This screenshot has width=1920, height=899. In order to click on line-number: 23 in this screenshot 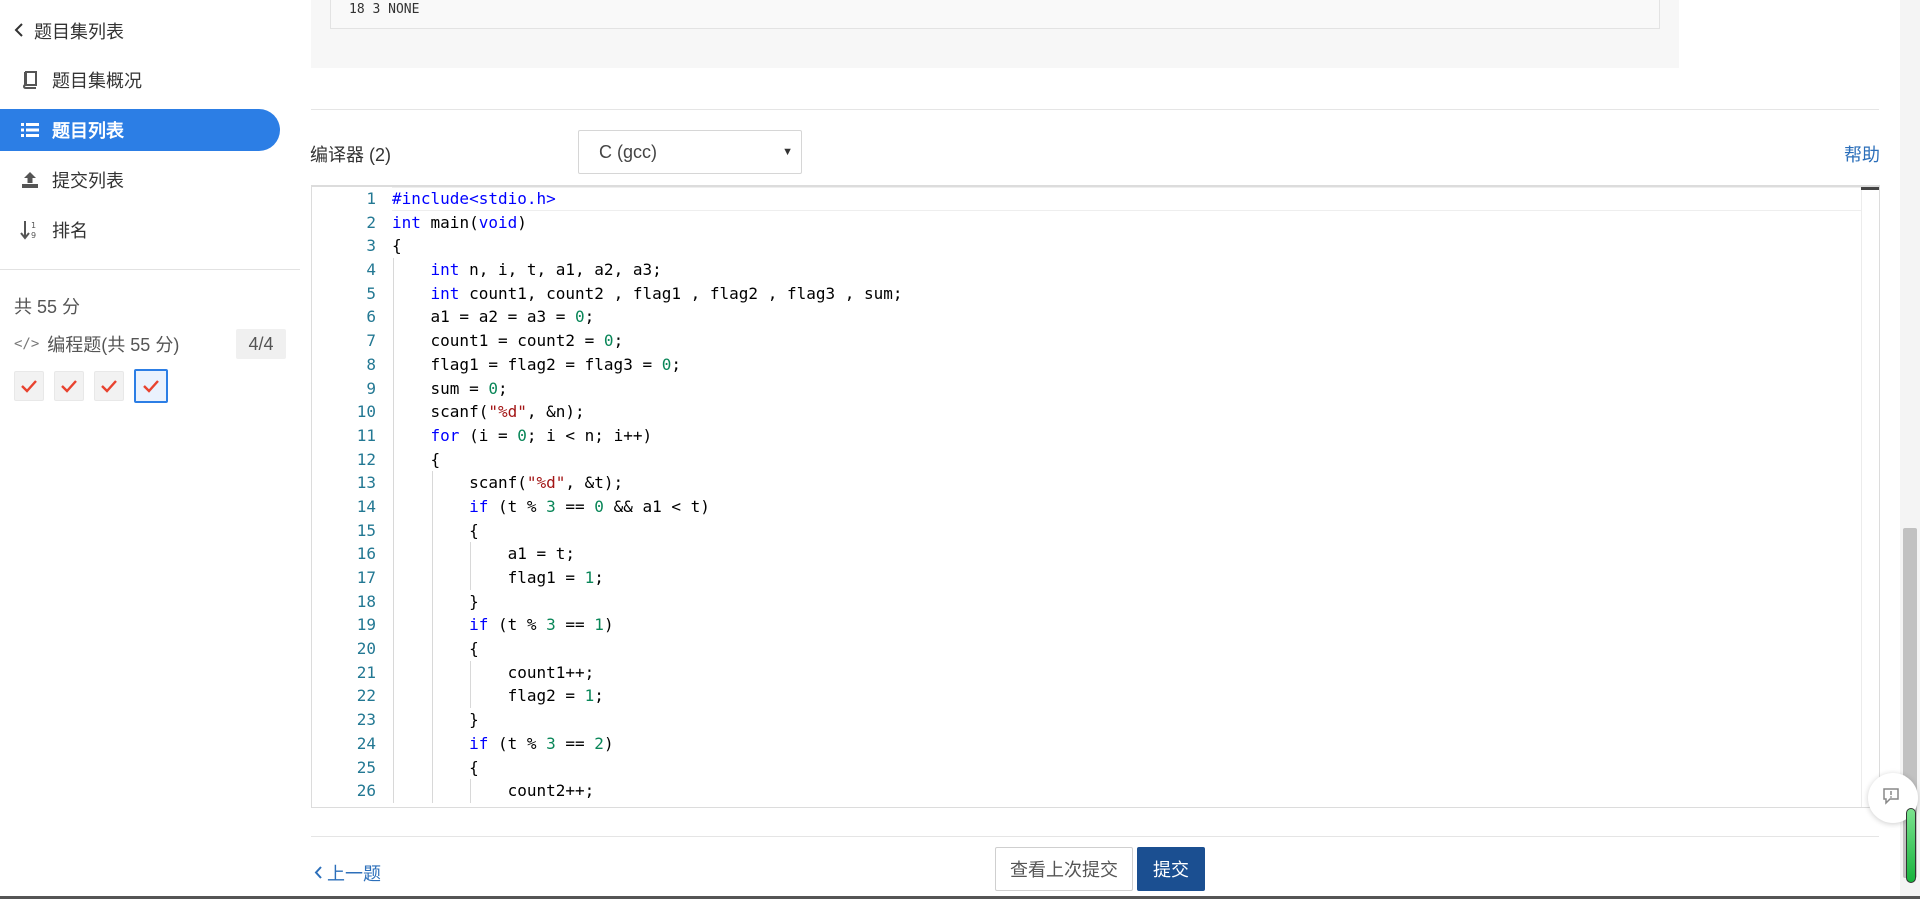, I will do `click(366, 720)`.